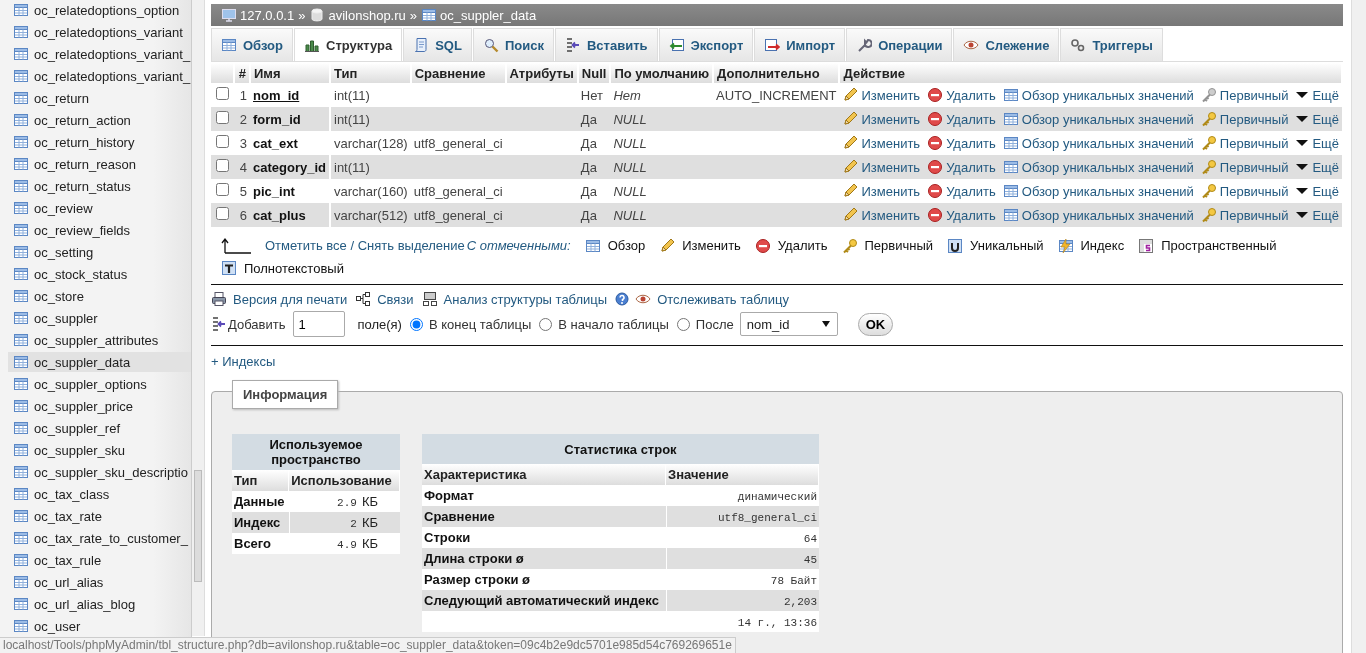  Describe the element at coordinates (1006, 44) in the screenshot. I see `tab: Слежение` at that location.